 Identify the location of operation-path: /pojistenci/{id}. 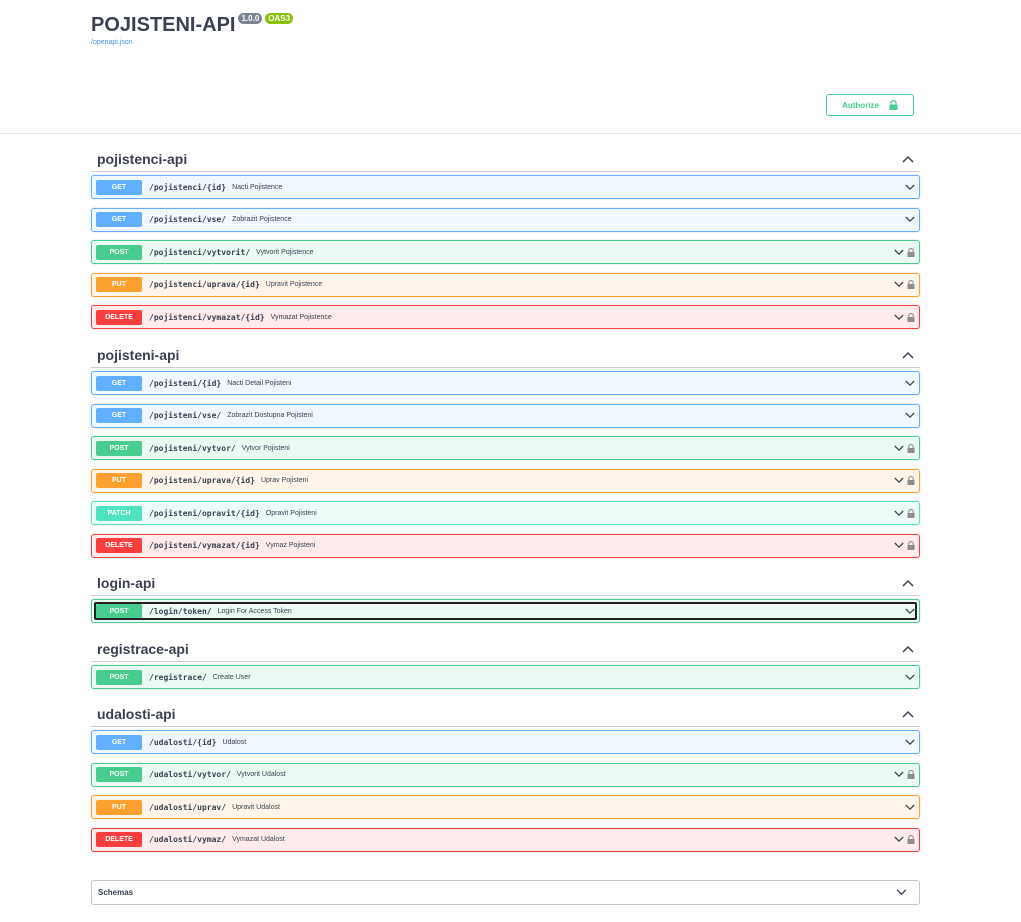
(188, 187).